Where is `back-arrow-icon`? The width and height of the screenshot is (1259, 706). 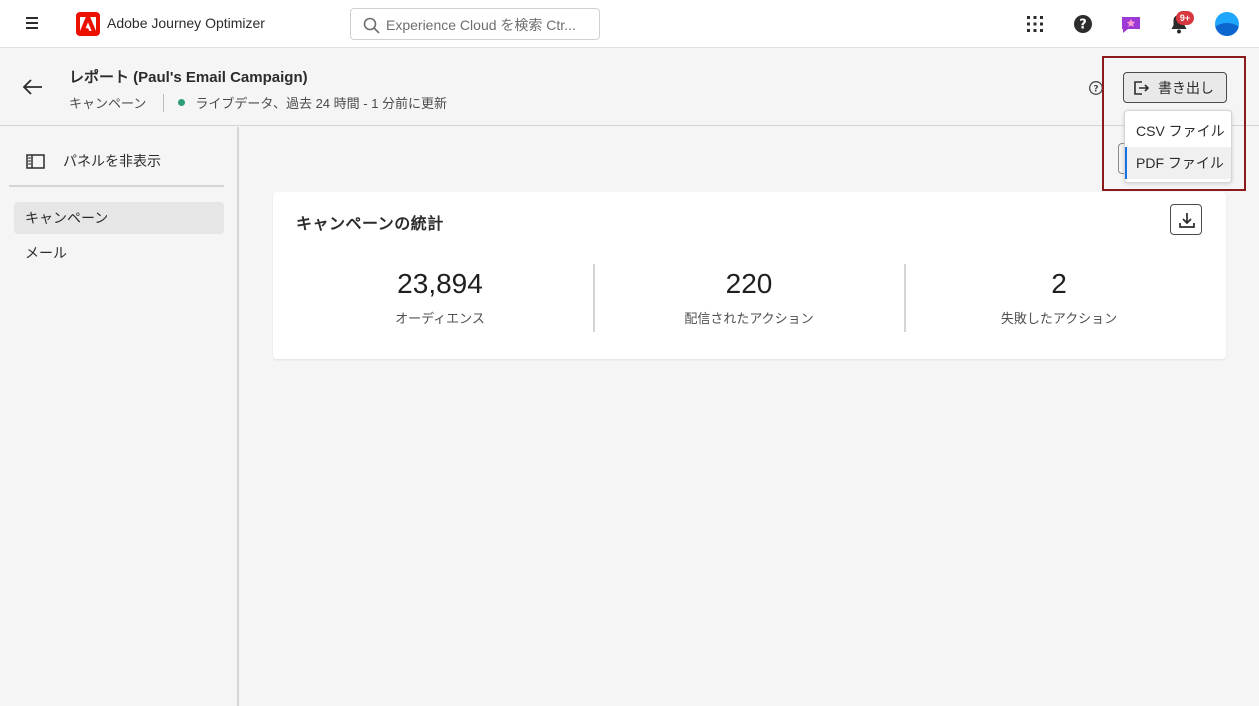 back-arrow-icon is located at coordinates (33, 87).